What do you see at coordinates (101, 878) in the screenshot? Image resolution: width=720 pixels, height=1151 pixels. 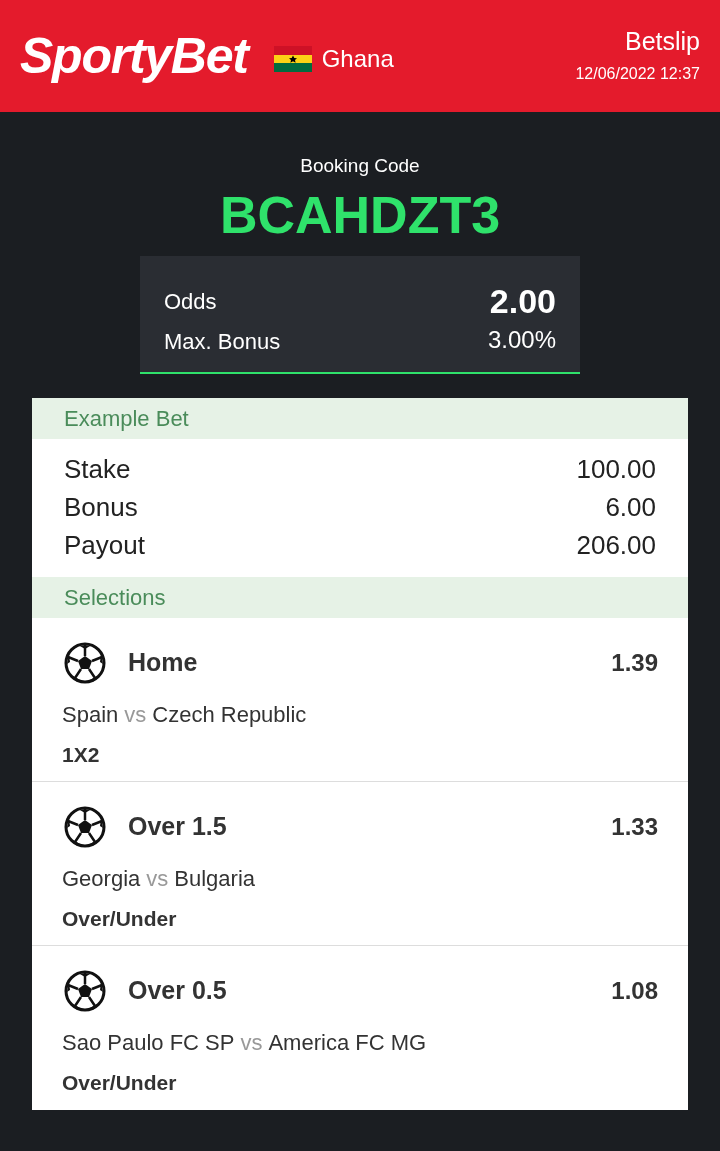 I see `team-name: Georgia` at bounding box center [101, 878].